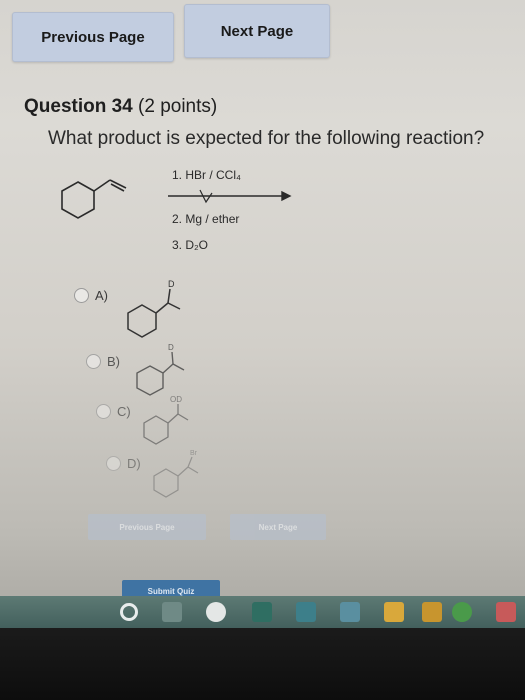 Image resolution: width=525 pixels, height=700 pixels. Describe the element at coordinates (257, 31) in the screenshot. I see `next-page-button: Next Page` at that location.